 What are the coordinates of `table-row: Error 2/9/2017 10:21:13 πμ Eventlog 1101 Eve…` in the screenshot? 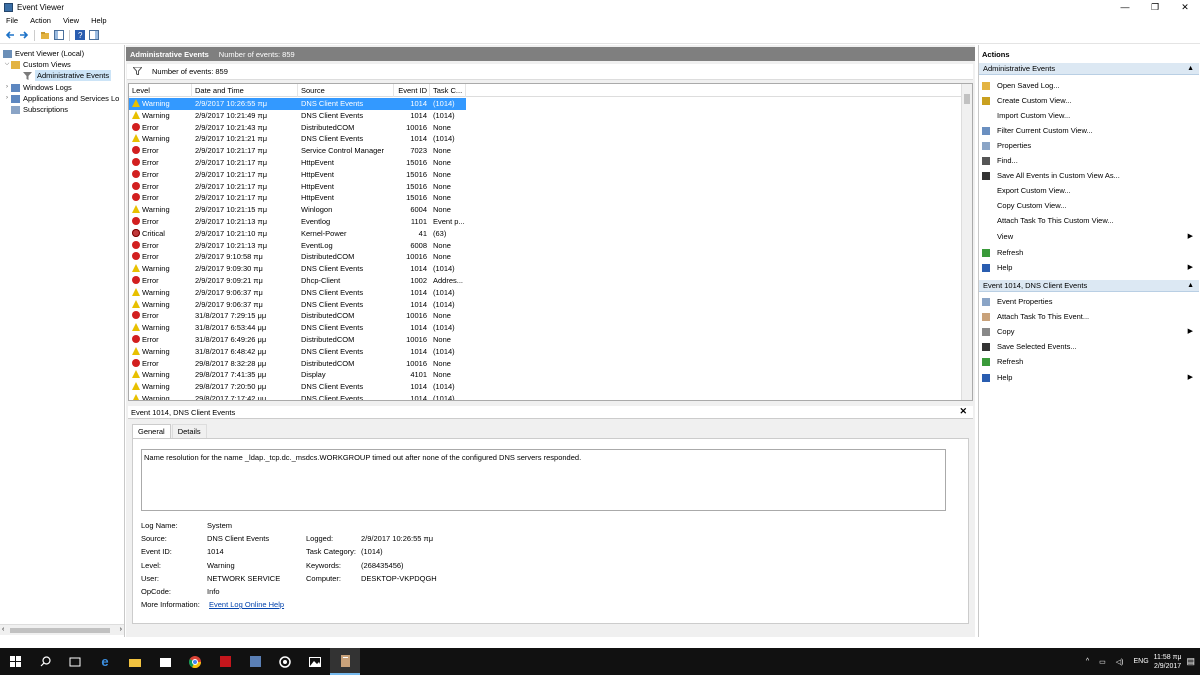 It's located at (546, 222).